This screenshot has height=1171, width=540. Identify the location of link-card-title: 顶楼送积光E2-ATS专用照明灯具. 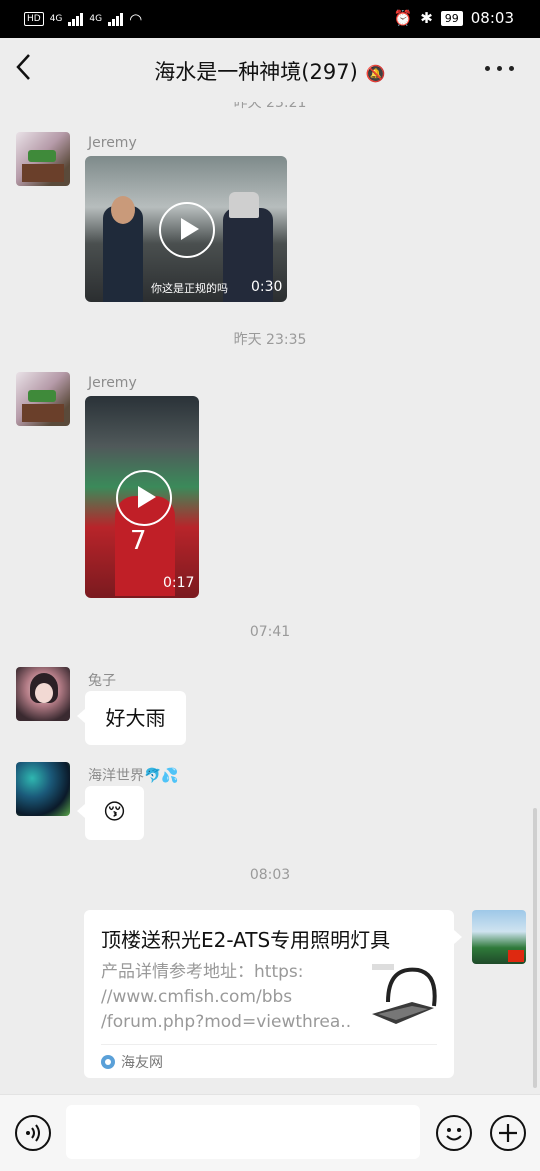
(246, 940).